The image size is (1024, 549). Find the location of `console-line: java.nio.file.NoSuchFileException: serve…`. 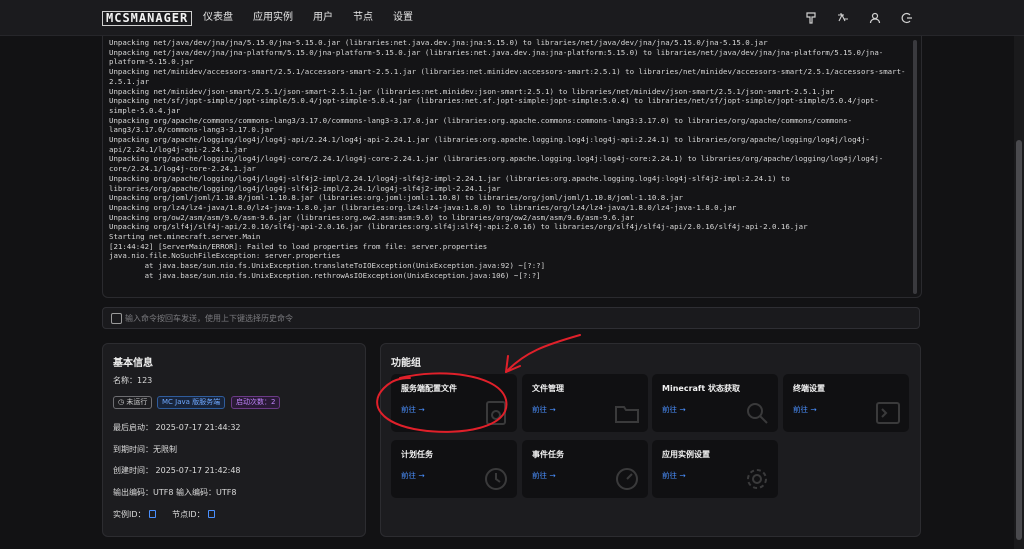

console-line: java.nio.file.NoSuchFileException: serve… is located at coordinates (225, 256).